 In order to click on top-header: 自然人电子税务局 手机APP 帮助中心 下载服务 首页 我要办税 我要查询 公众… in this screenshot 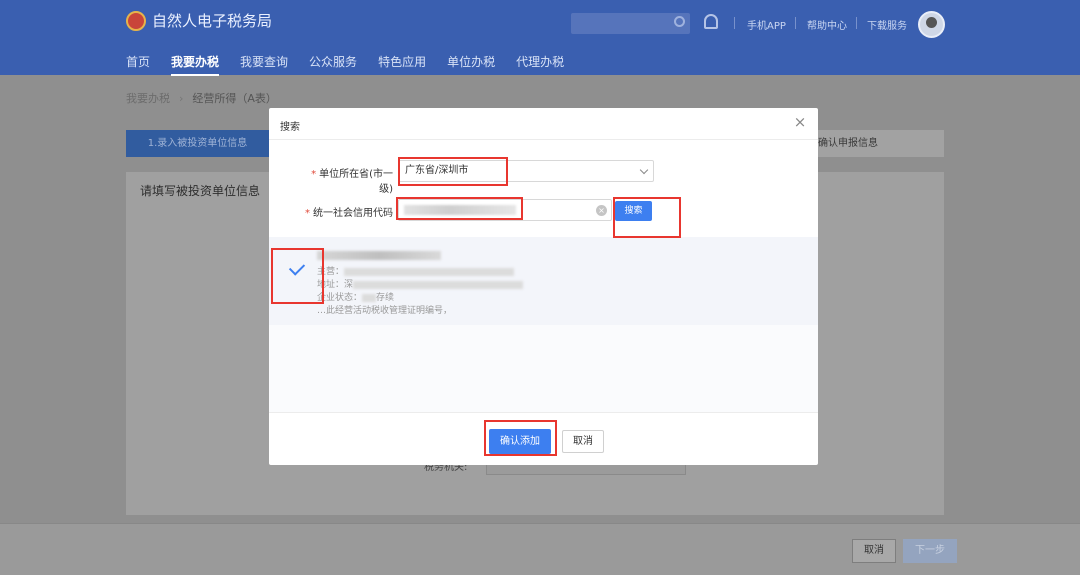, I will do `click(540, 37)`.